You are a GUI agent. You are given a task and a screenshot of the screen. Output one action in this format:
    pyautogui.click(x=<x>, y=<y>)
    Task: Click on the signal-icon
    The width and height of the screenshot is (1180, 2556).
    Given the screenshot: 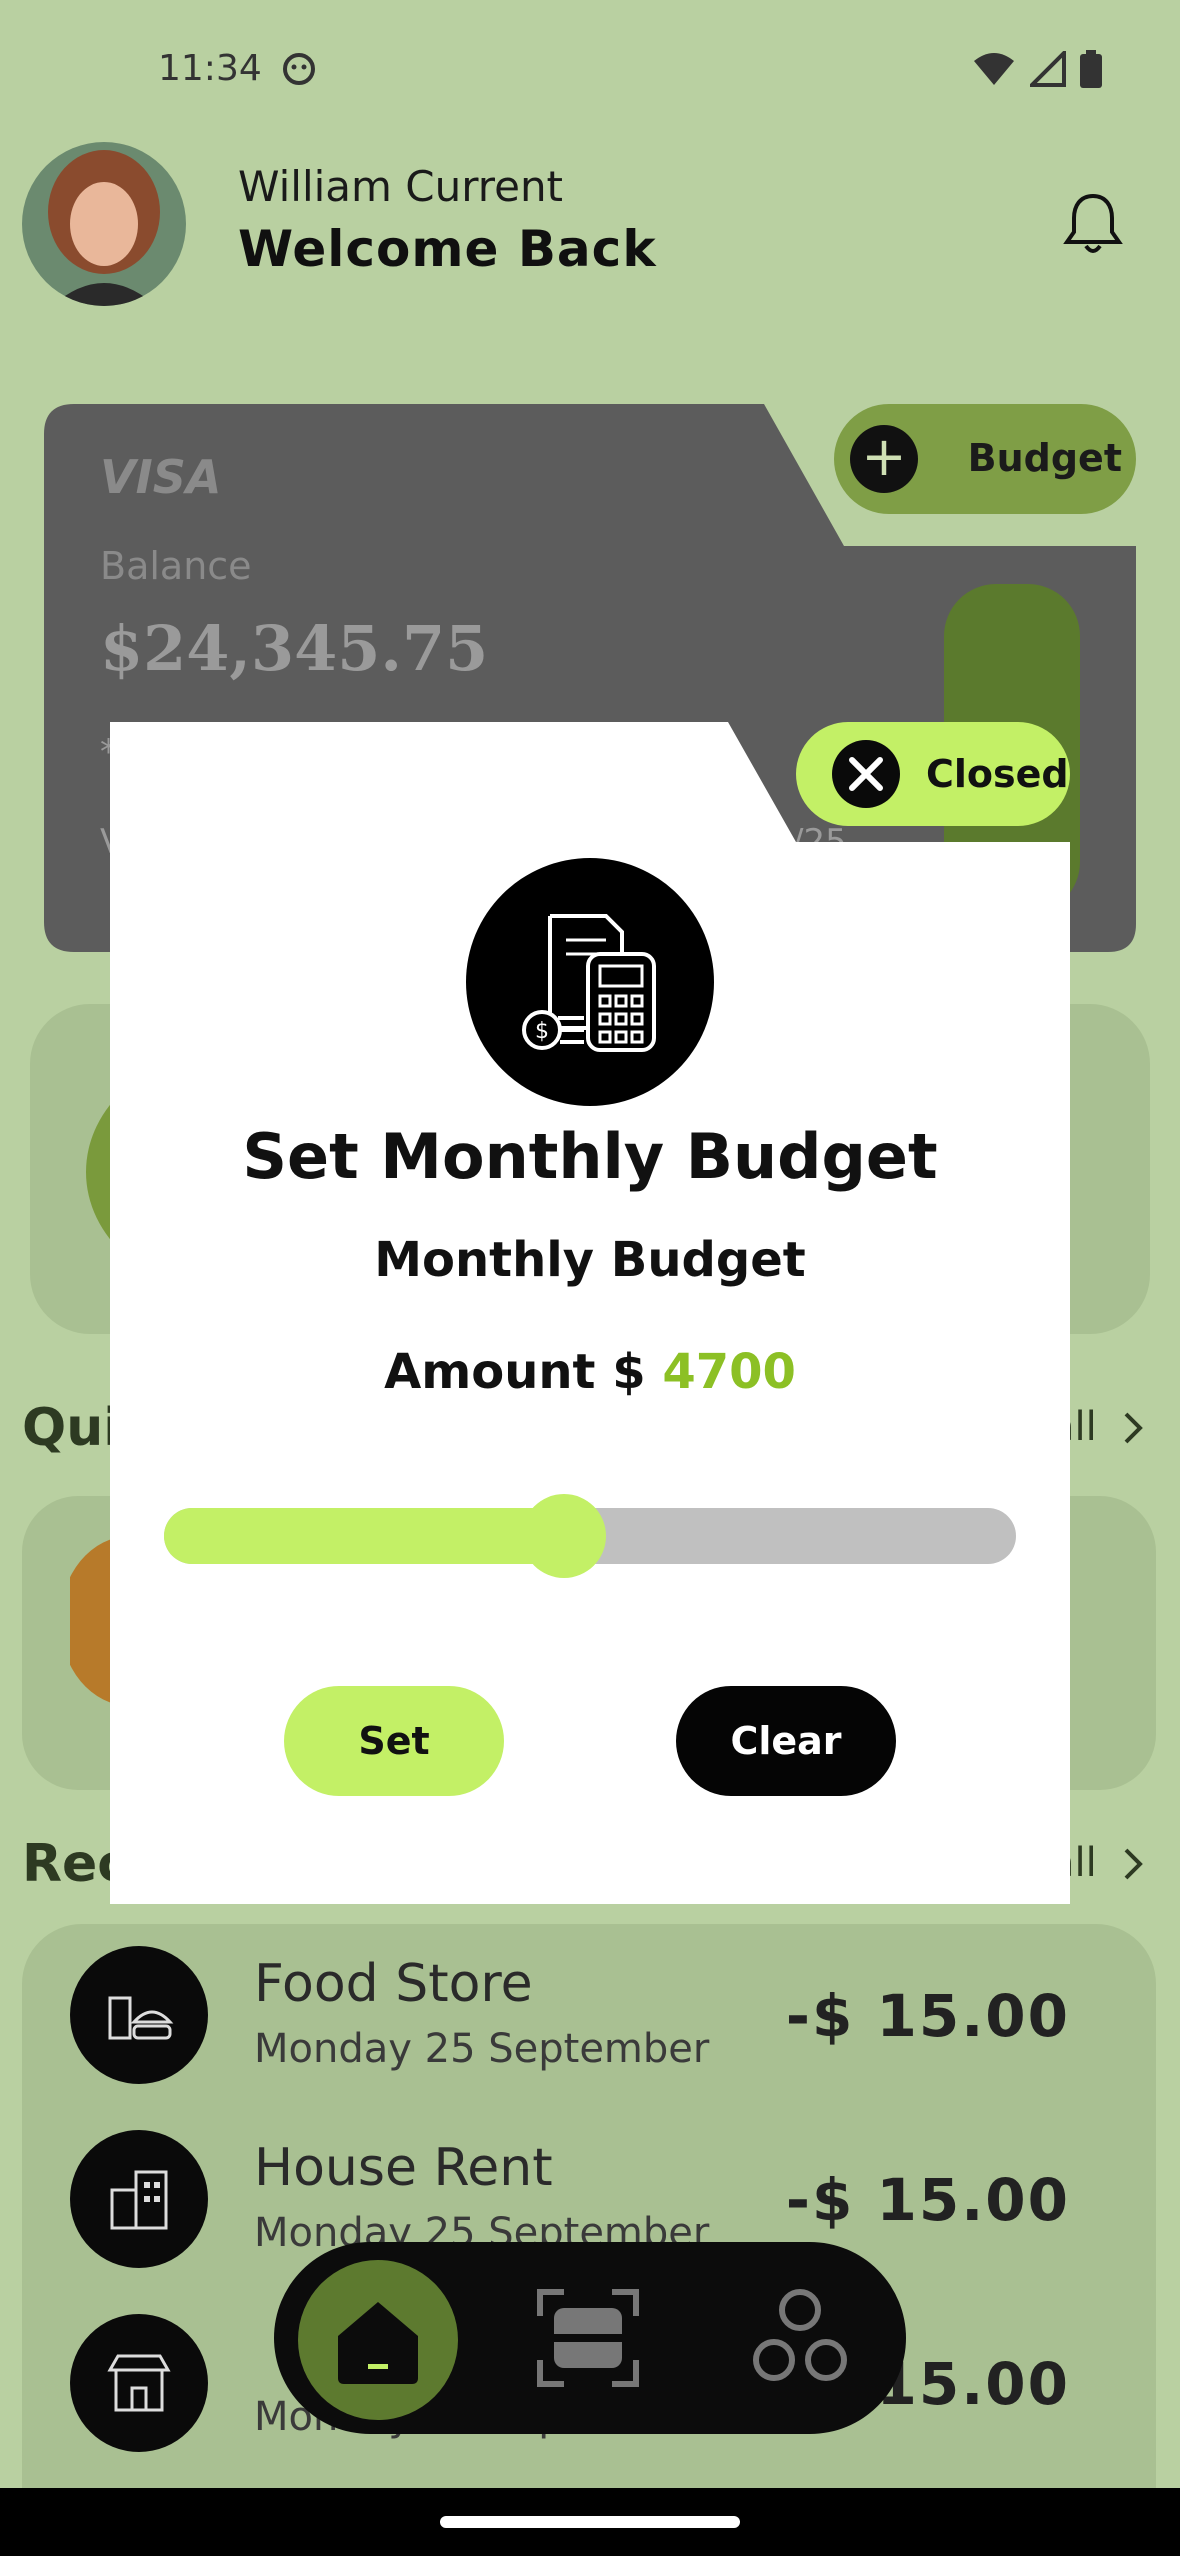 What is the action you would take?
    pyautogui.click(x=1048, y=69)
    